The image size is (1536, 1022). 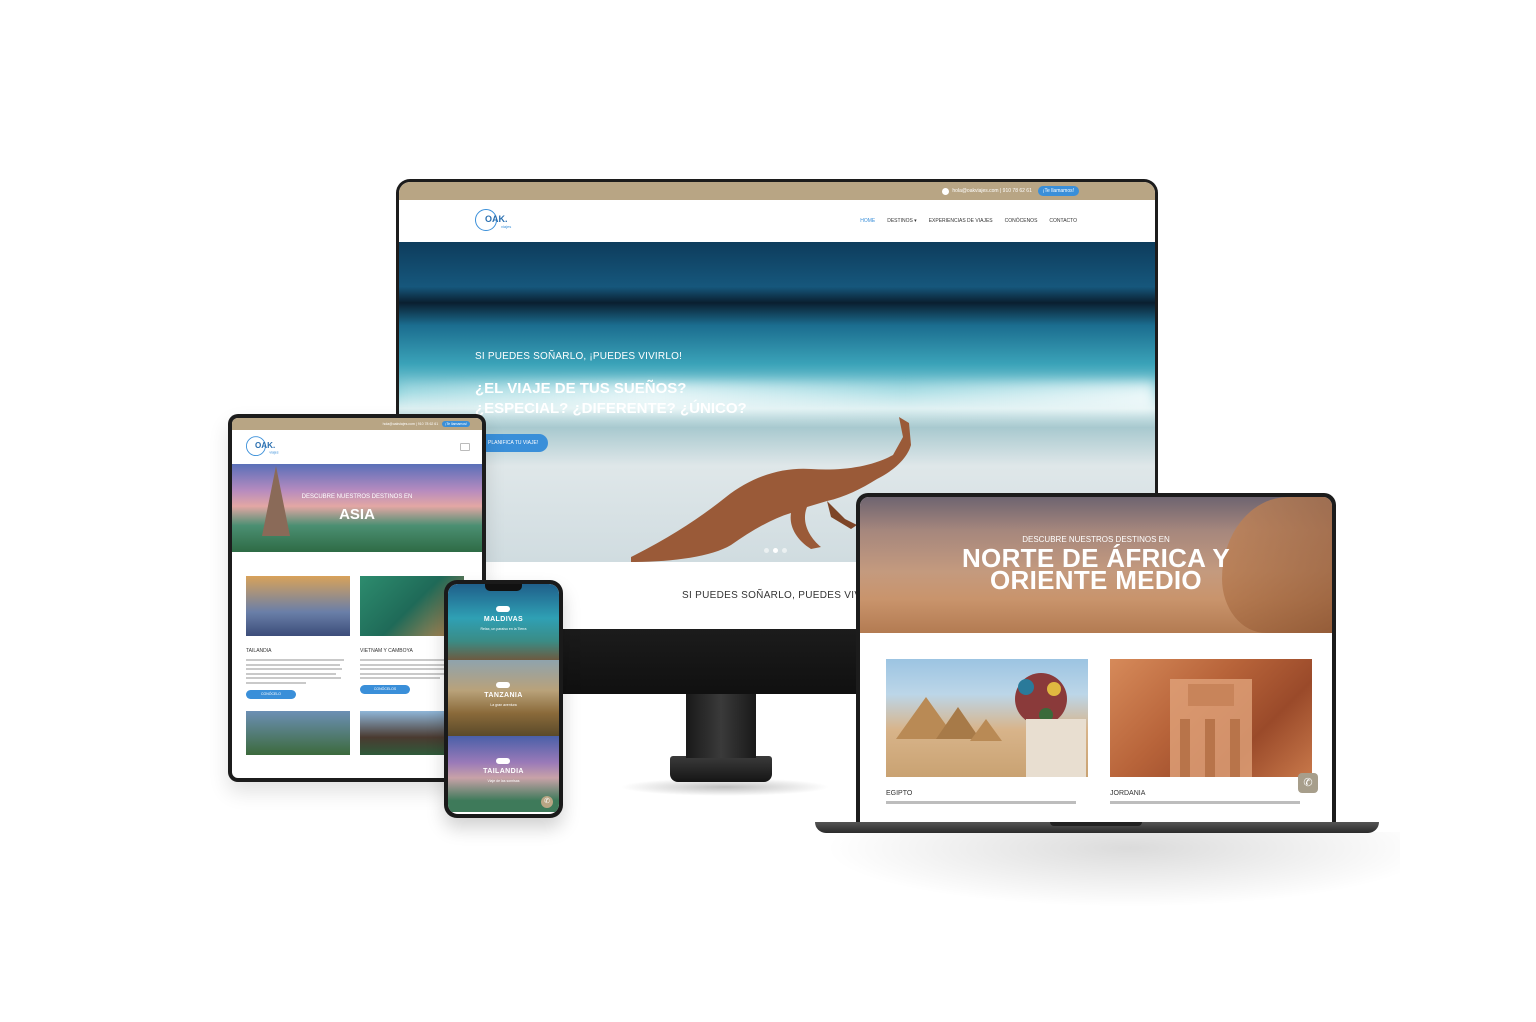 What do you see at coordinates (1100, 872) in the screenshot?
I see `laptop-shadow` at bounding box center [1100, 872].